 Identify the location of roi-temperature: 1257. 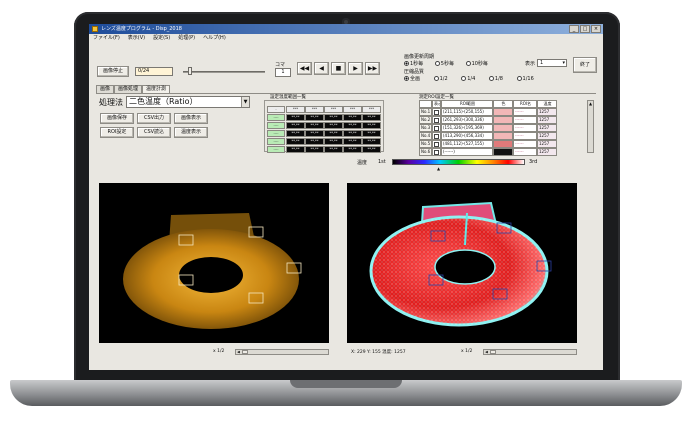
(547, 152).